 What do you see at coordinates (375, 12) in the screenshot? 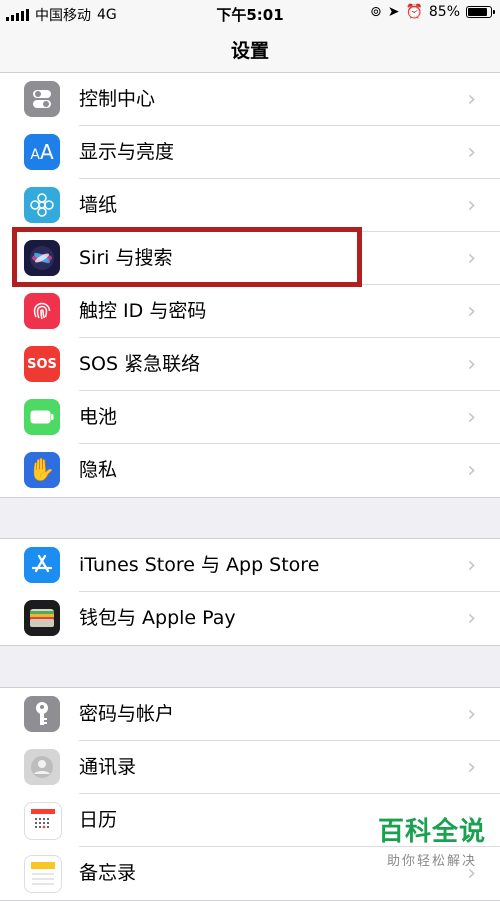
I see `rotation-lock-icon: ⊚` at bounding box center [375, 12].